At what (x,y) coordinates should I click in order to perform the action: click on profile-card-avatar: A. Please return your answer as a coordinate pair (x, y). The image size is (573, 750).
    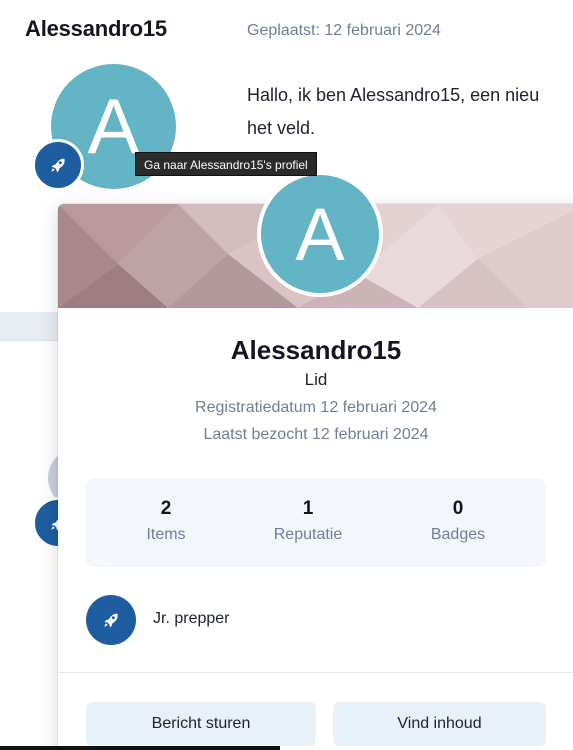
    Looking at the image, I should click on (320, 234).